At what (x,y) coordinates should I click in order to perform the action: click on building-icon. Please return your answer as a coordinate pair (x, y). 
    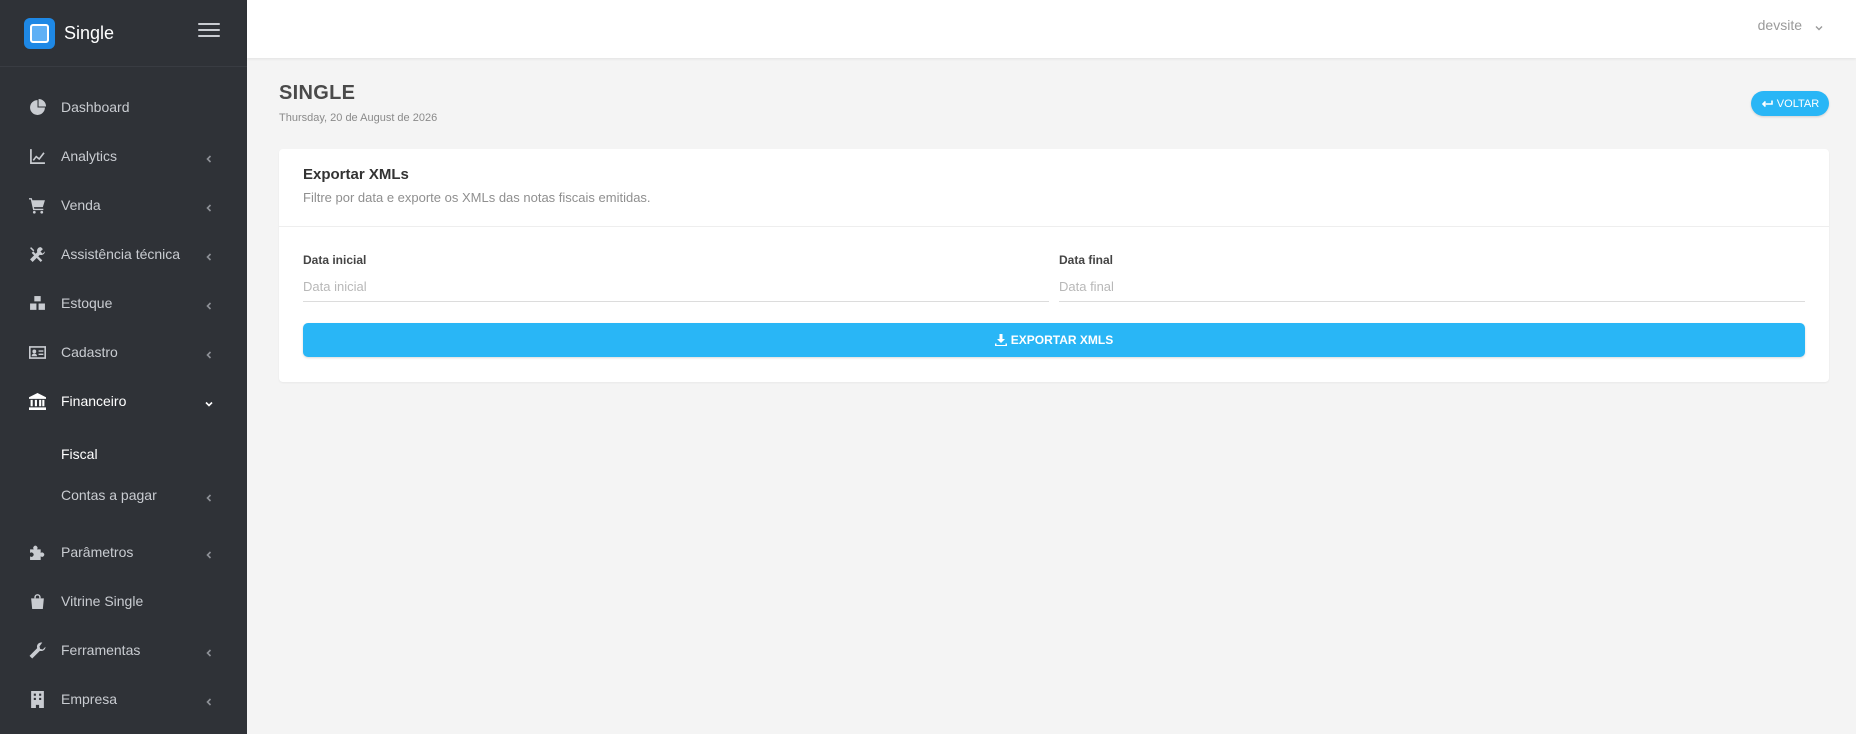
    Looking at the image, I should click on (37, 699).